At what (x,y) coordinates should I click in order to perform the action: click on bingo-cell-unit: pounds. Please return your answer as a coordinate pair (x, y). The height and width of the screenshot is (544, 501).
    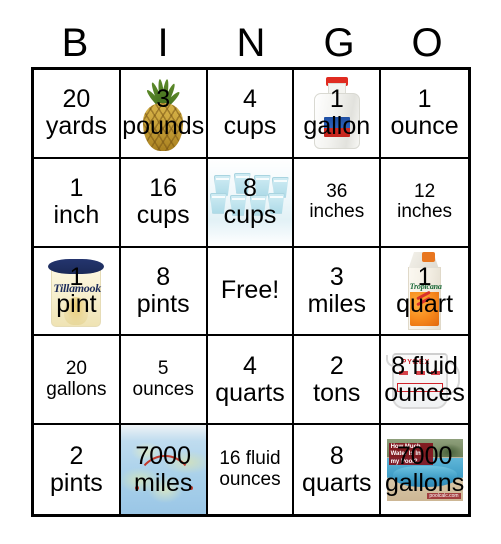
    Looking at the image, I should click on (163, 126).